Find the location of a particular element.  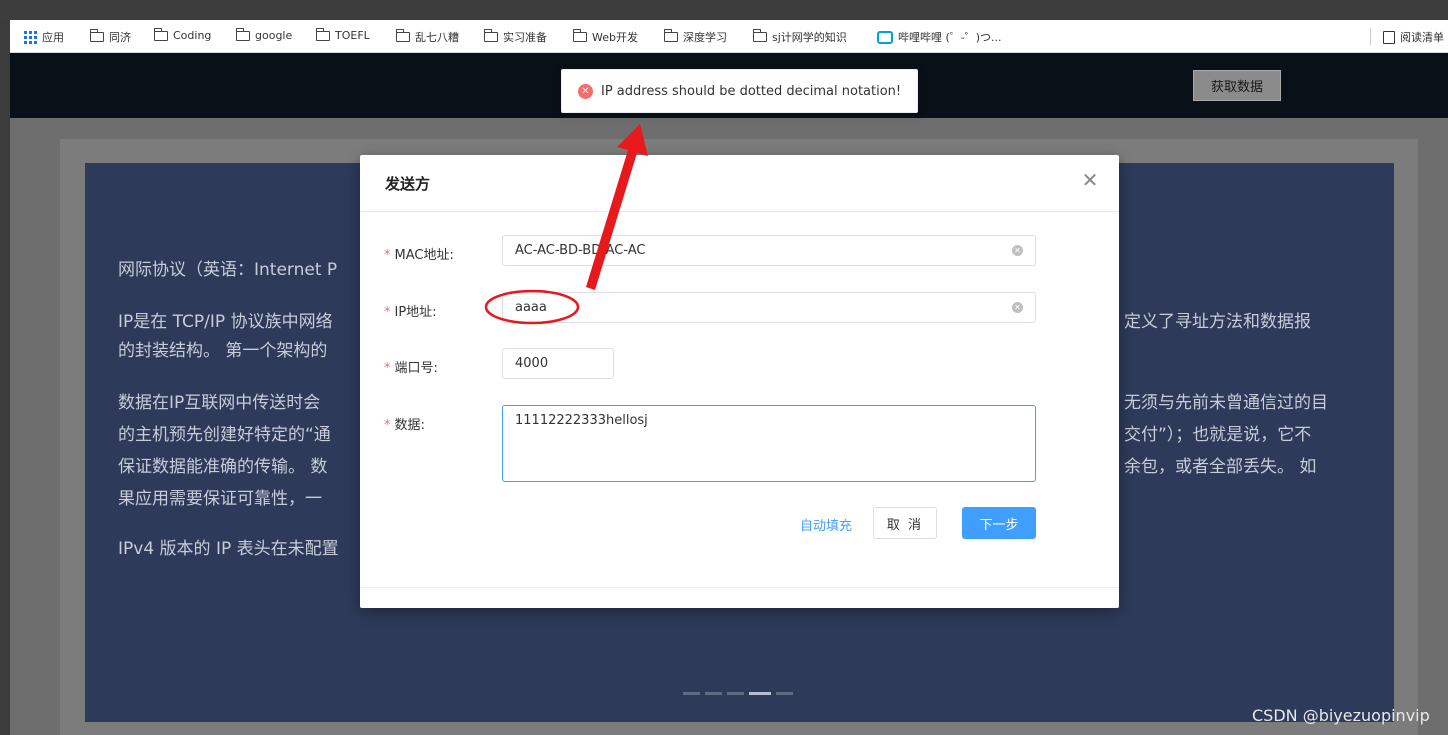

apps-grid-icon is located at coordinates (30, 37).